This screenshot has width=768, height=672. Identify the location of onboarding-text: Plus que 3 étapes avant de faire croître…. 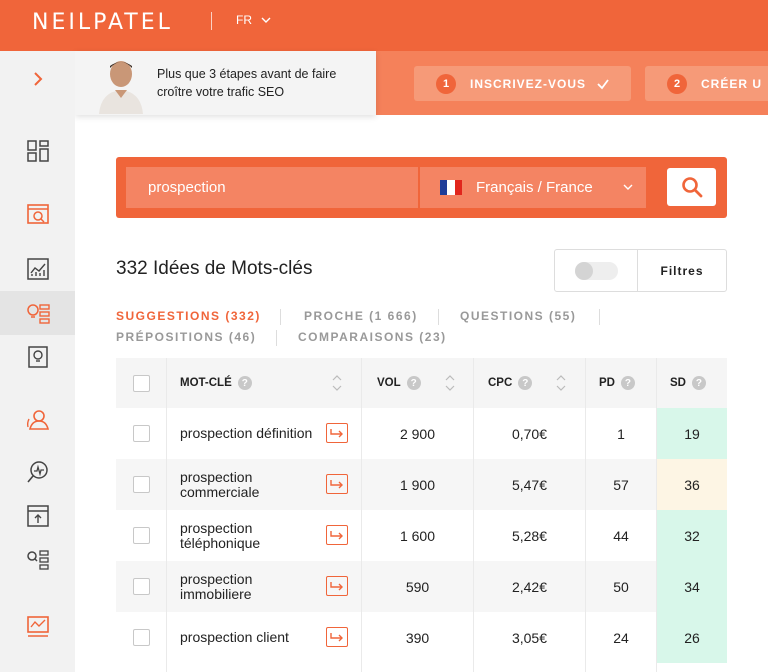
(247, 83).